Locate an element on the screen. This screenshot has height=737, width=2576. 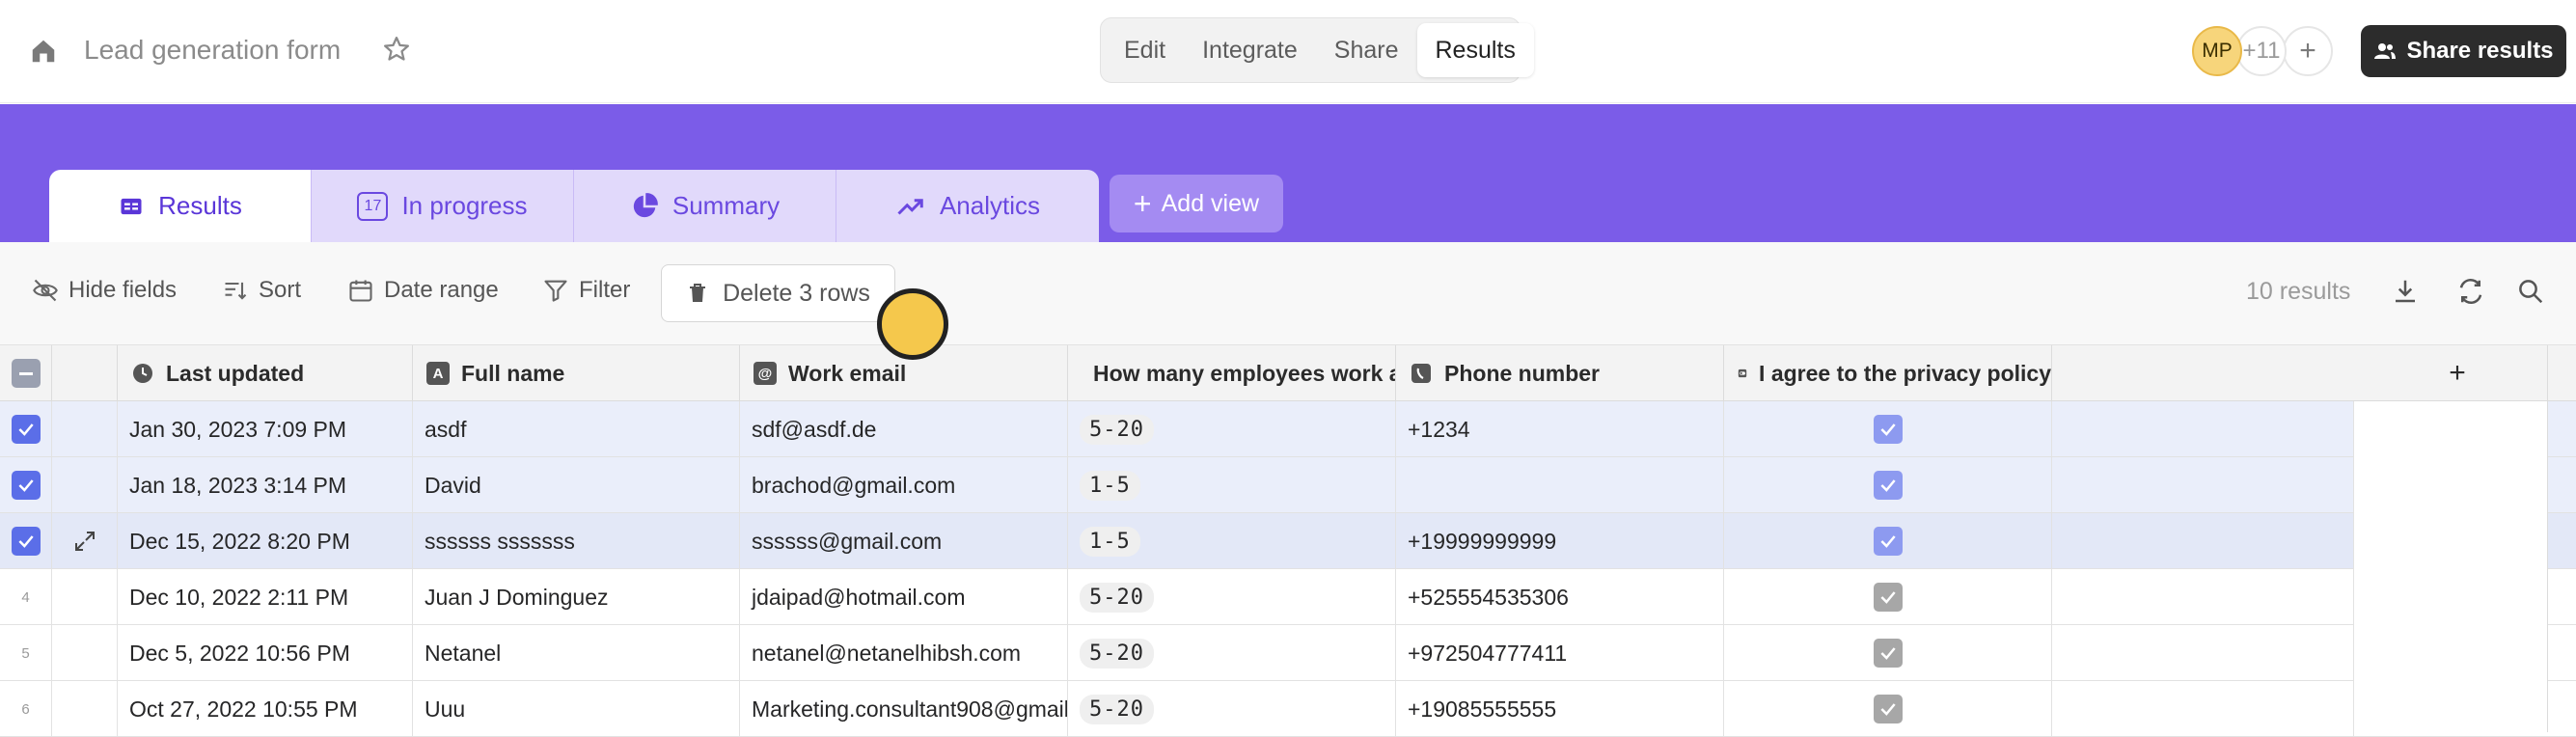
cell-work-email: netanel@netanelhibsh.com is located at coordinates (904, 653).